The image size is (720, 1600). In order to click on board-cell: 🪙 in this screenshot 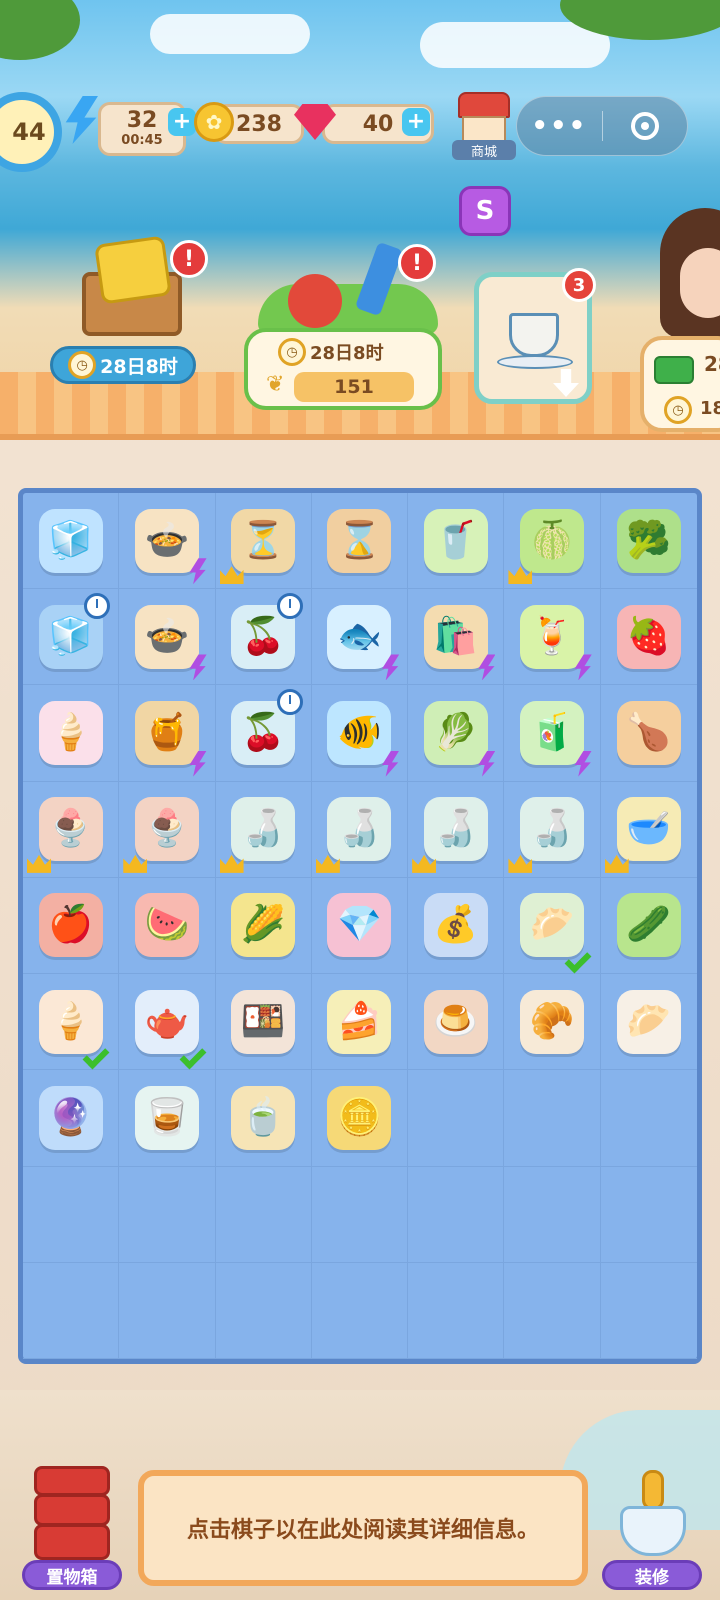, I will do `click(360, 1118)`.